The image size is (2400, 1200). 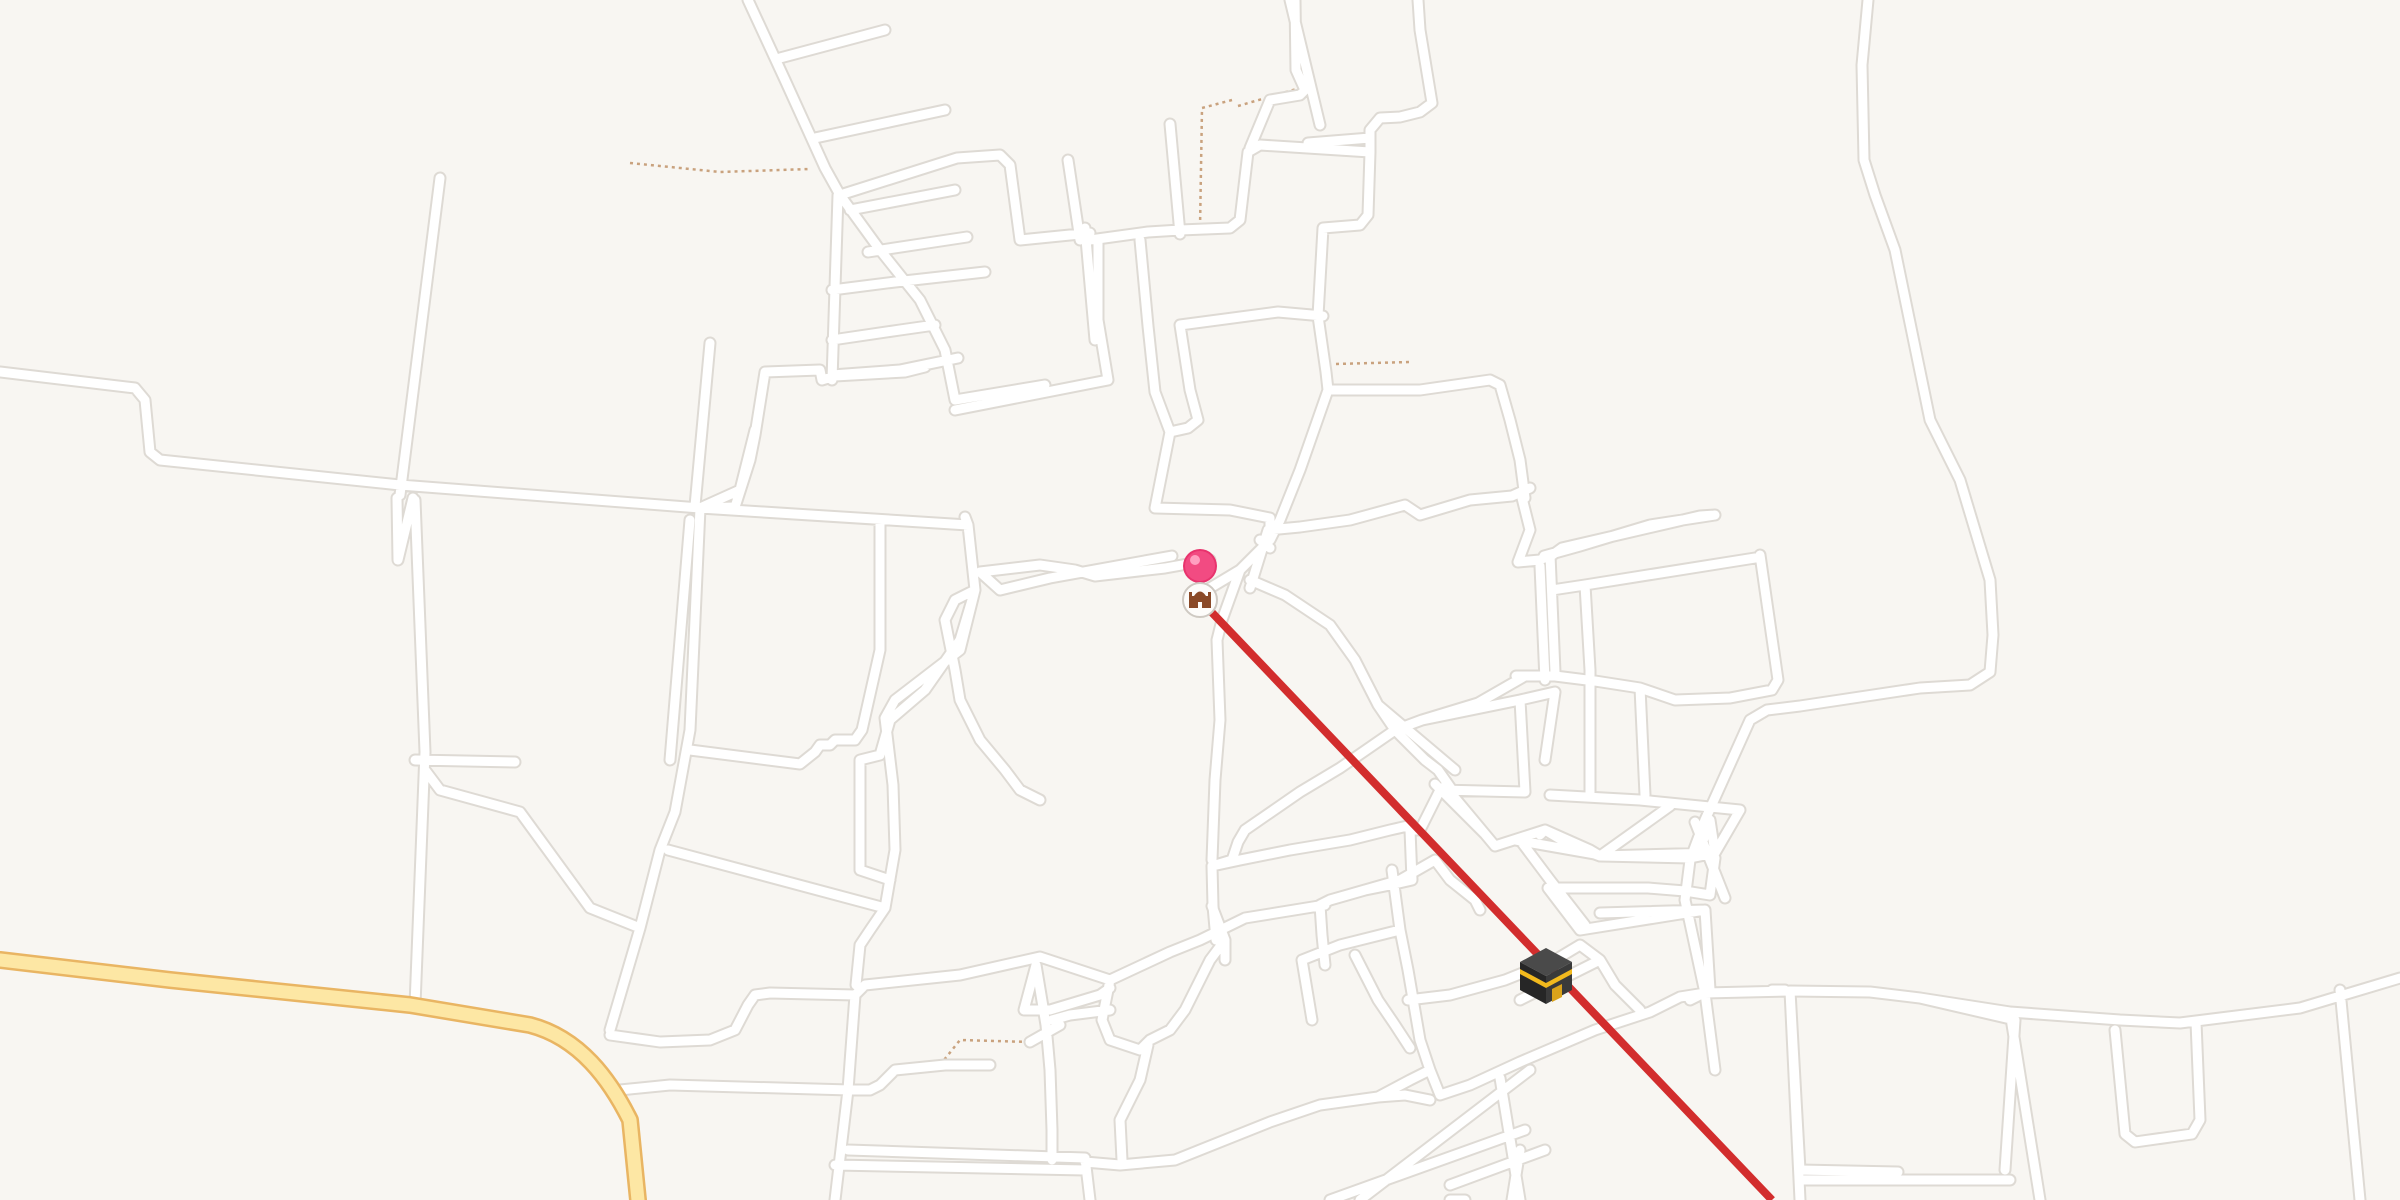 I want to click on mosque-icon, so click(x=1200, y=600).